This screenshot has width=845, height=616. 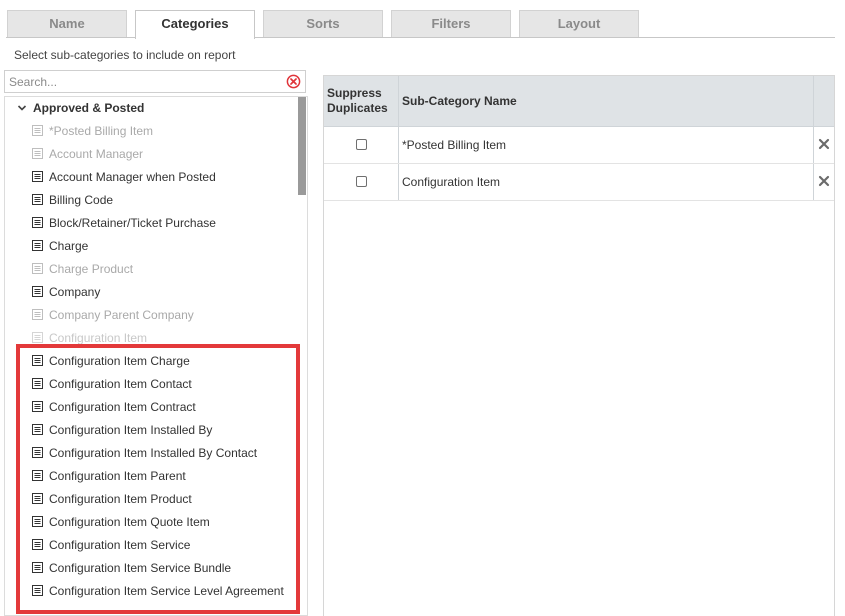 What do you see at coordinates (121, 314) in the screenshot?
I see `tree-item-label: Company Parent Company` at bounding box center [121, 314].